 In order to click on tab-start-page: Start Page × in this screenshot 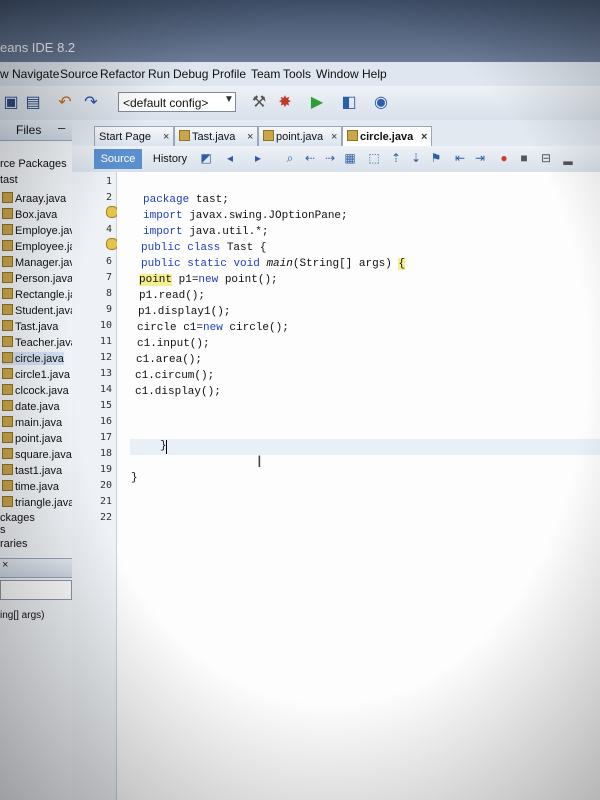, I will do `click(134, 136)`.